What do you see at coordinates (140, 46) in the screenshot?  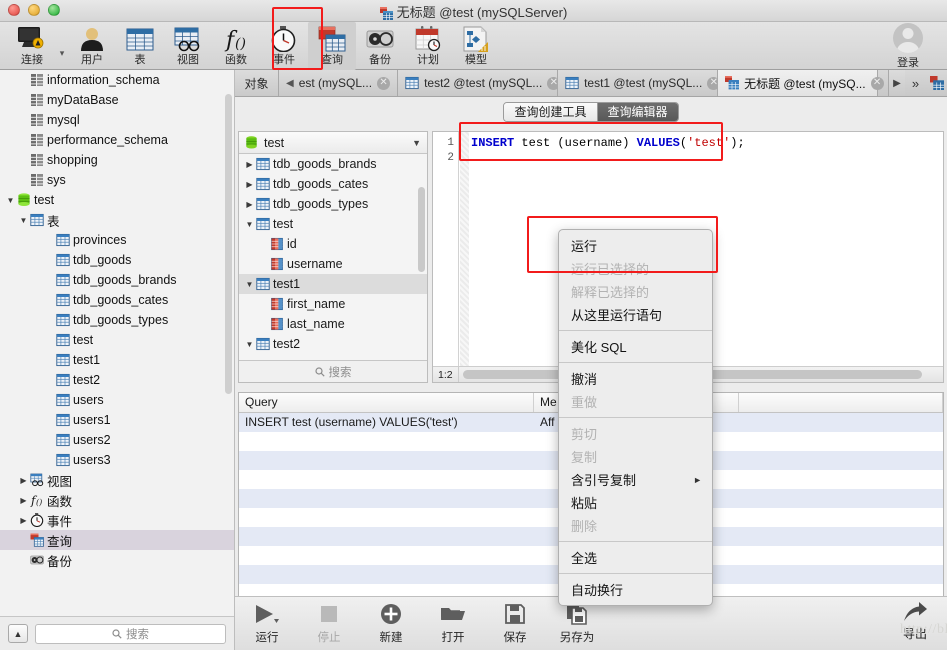 I see `toolbar-button-table: 表` at bounding box center [140, 46].